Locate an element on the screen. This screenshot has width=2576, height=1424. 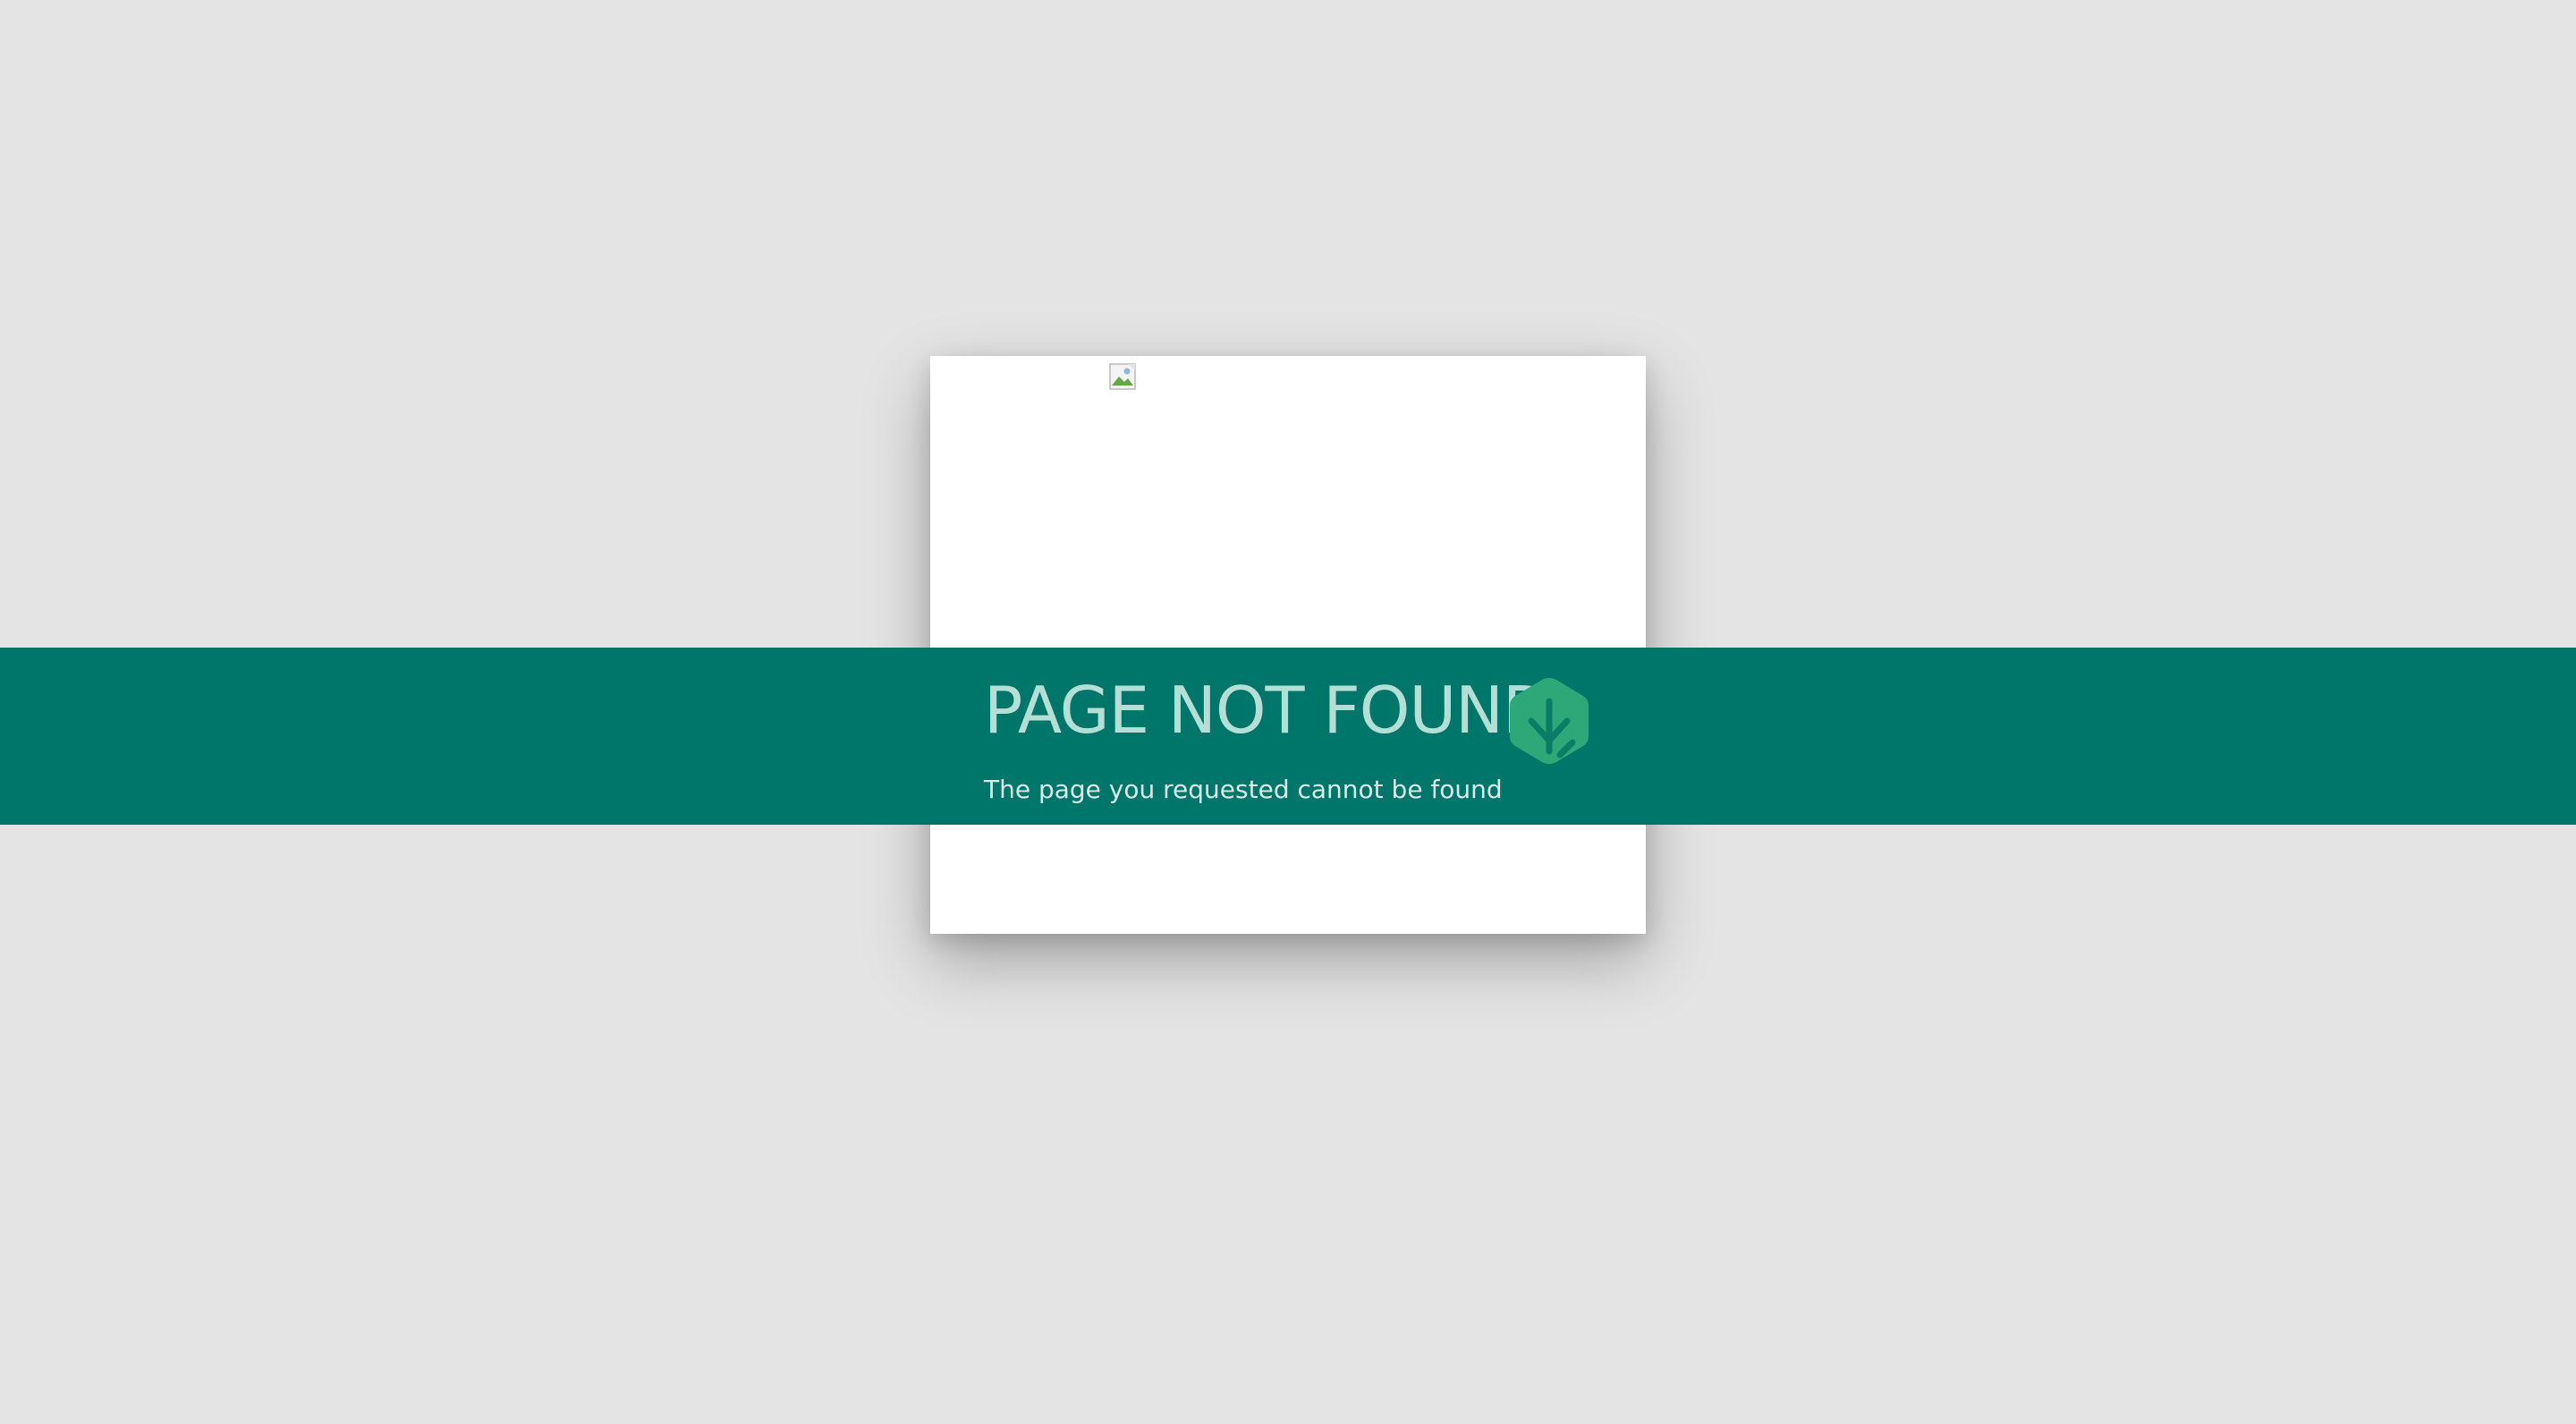
error-card is located at coordinates (1288, 645).